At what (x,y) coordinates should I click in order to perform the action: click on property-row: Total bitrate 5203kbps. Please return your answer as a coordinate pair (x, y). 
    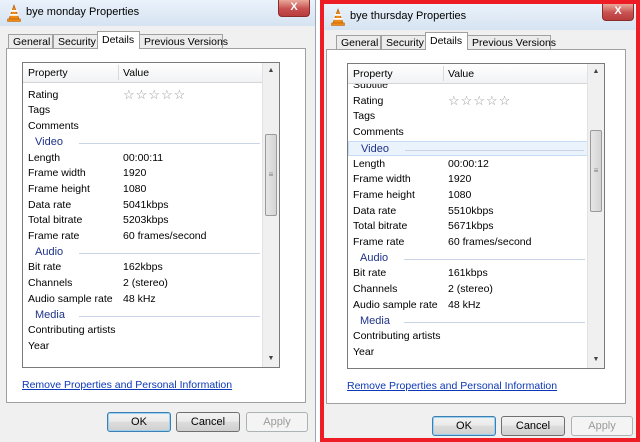
    Looking at the image, I should click on (143, 220).